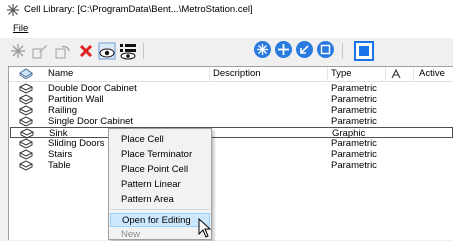 The height and width of the screenshot is (241, 453). What do you see at coordinates (341, 73) in the screenshot?
I see `column-type: Type` at bounding box center [341, 73].